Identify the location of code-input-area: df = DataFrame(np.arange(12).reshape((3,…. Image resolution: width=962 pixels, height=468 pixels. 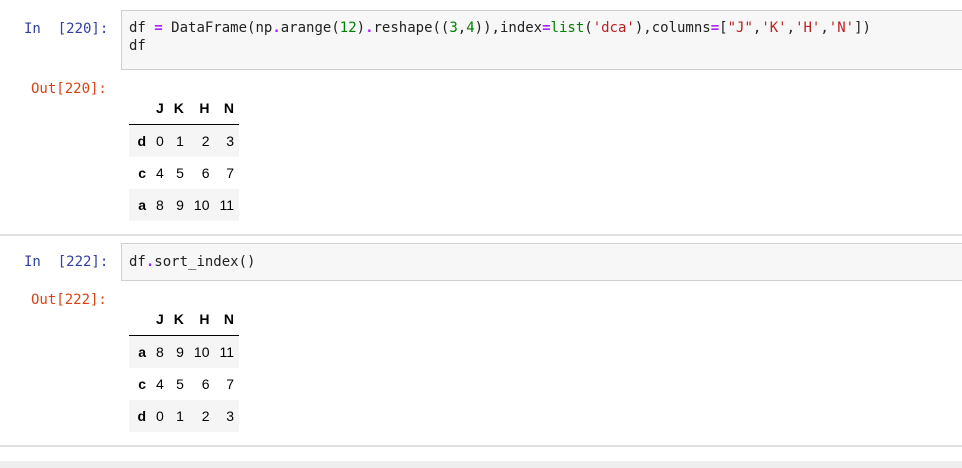
(541, 40).